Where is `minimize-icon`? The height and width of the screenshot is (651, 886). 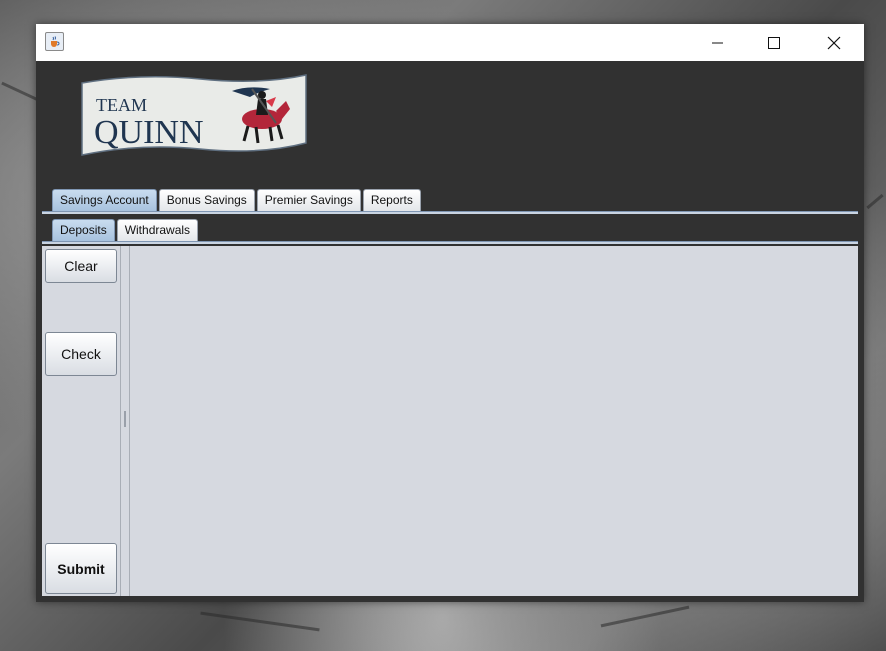 minimize-icon is located at coordinates (717, 42).